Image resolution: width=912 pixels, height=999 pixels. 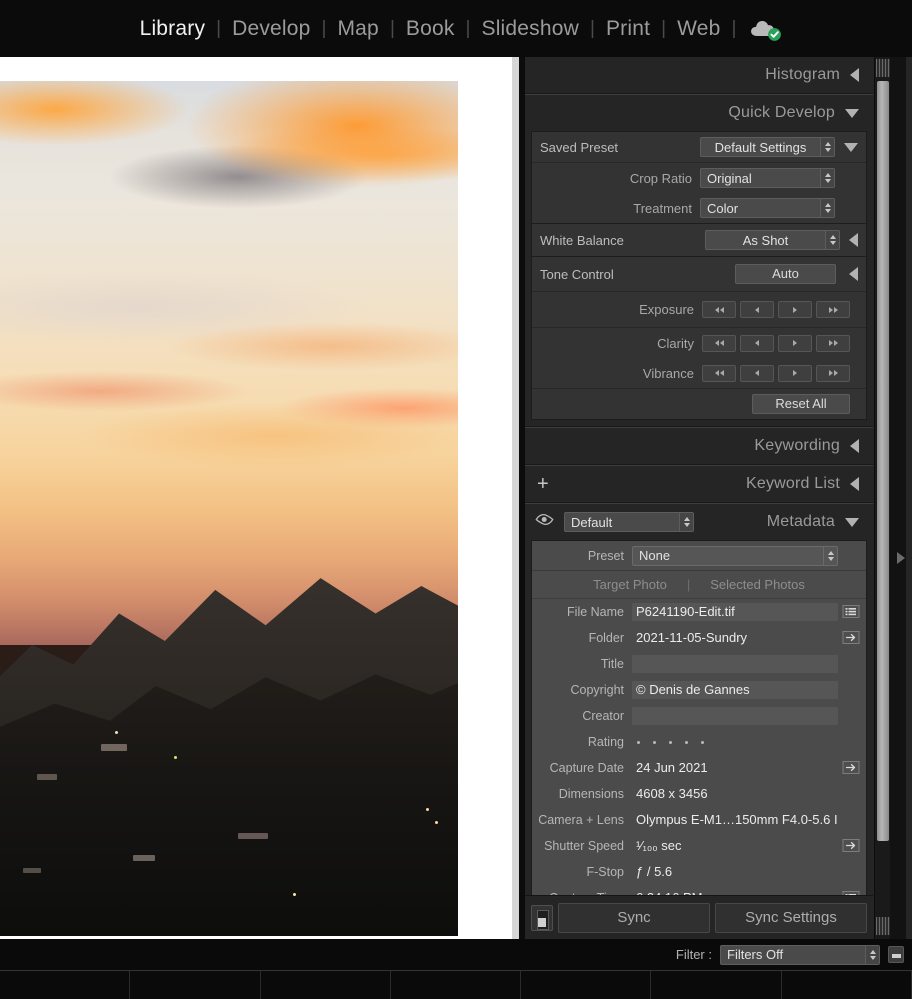 What do you see at coordinates (530, 29) in the screenshot?
I see `module-slideshow: Slideshow` at bounding box center [530, 29].